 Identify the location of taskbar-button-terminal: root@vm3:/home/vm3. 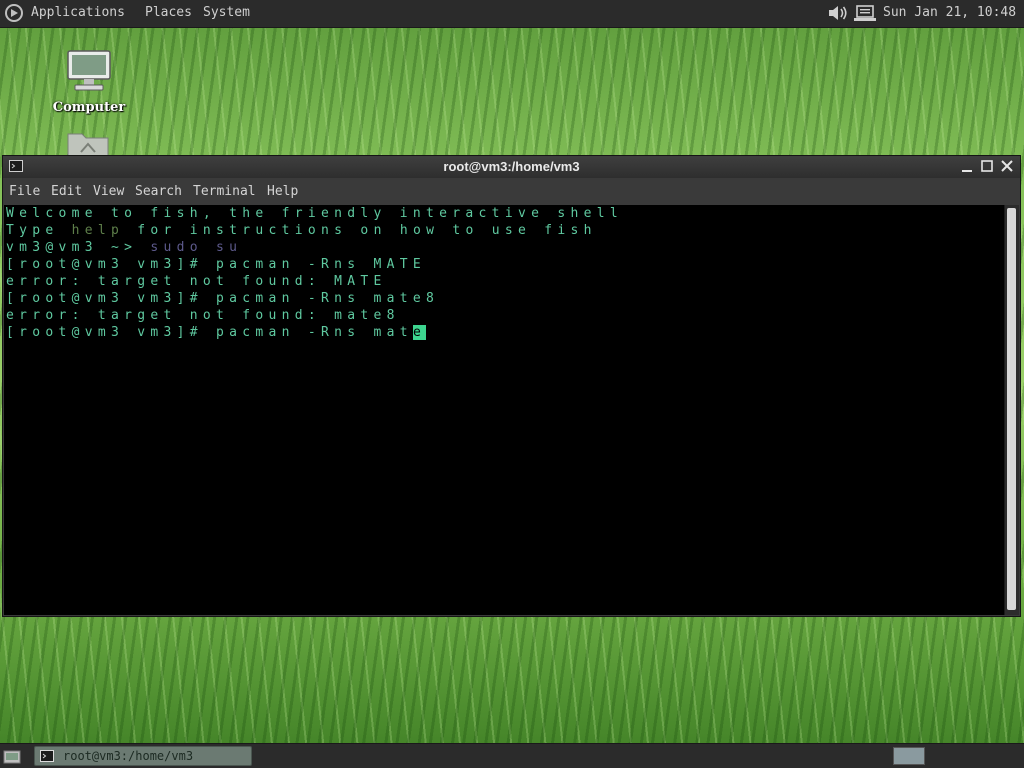
(143, 756).